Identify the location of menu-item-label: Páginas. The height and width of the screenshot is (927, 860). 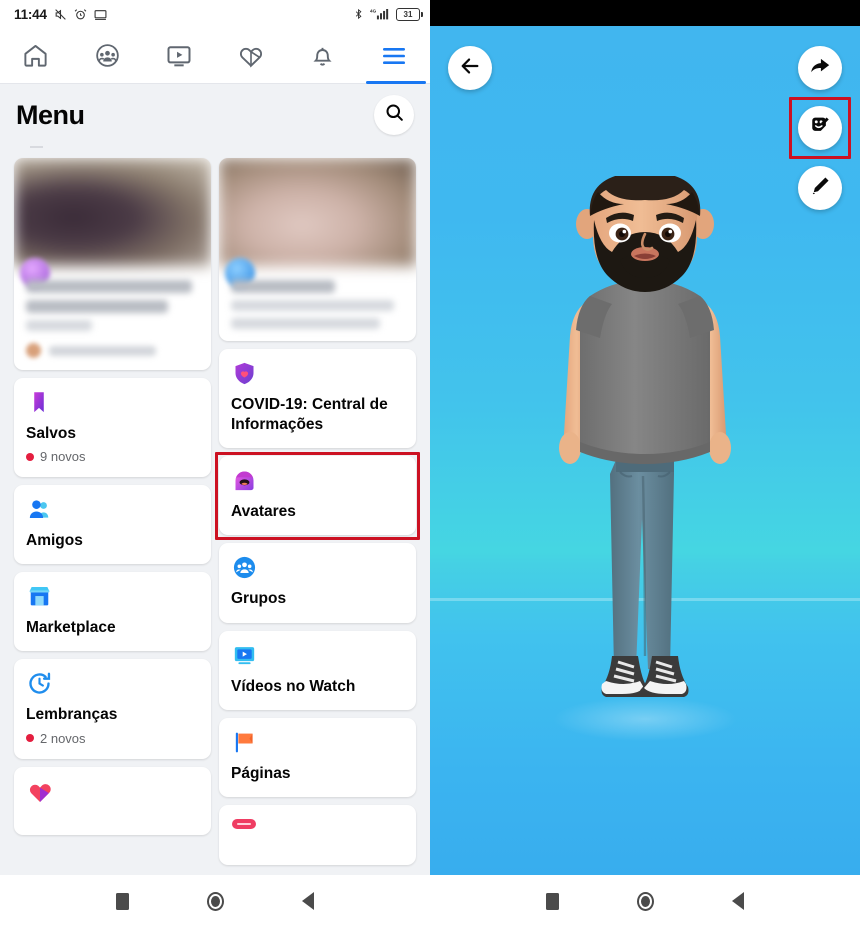
(261, 773).